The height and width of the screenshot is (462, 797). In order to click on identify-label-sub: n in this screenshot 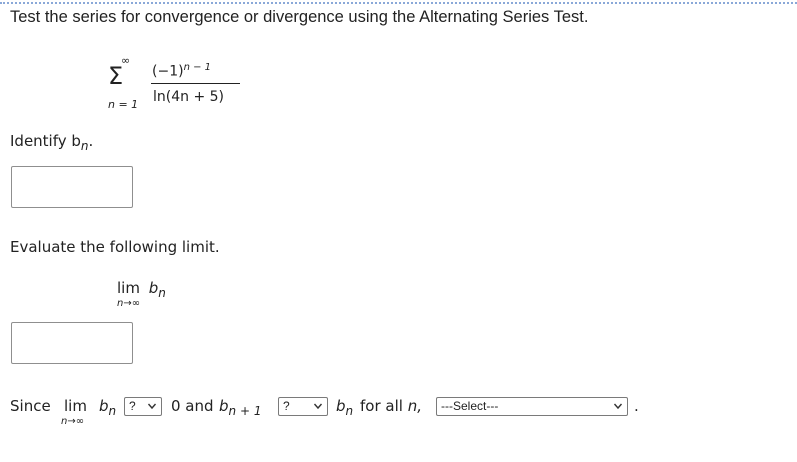, I will do `click(84, 146)`.